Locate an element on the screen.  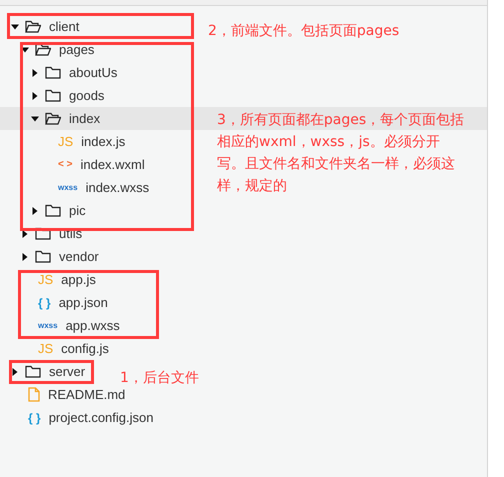
tree-row: { } project.config.json is located at coordinates (91, 417).